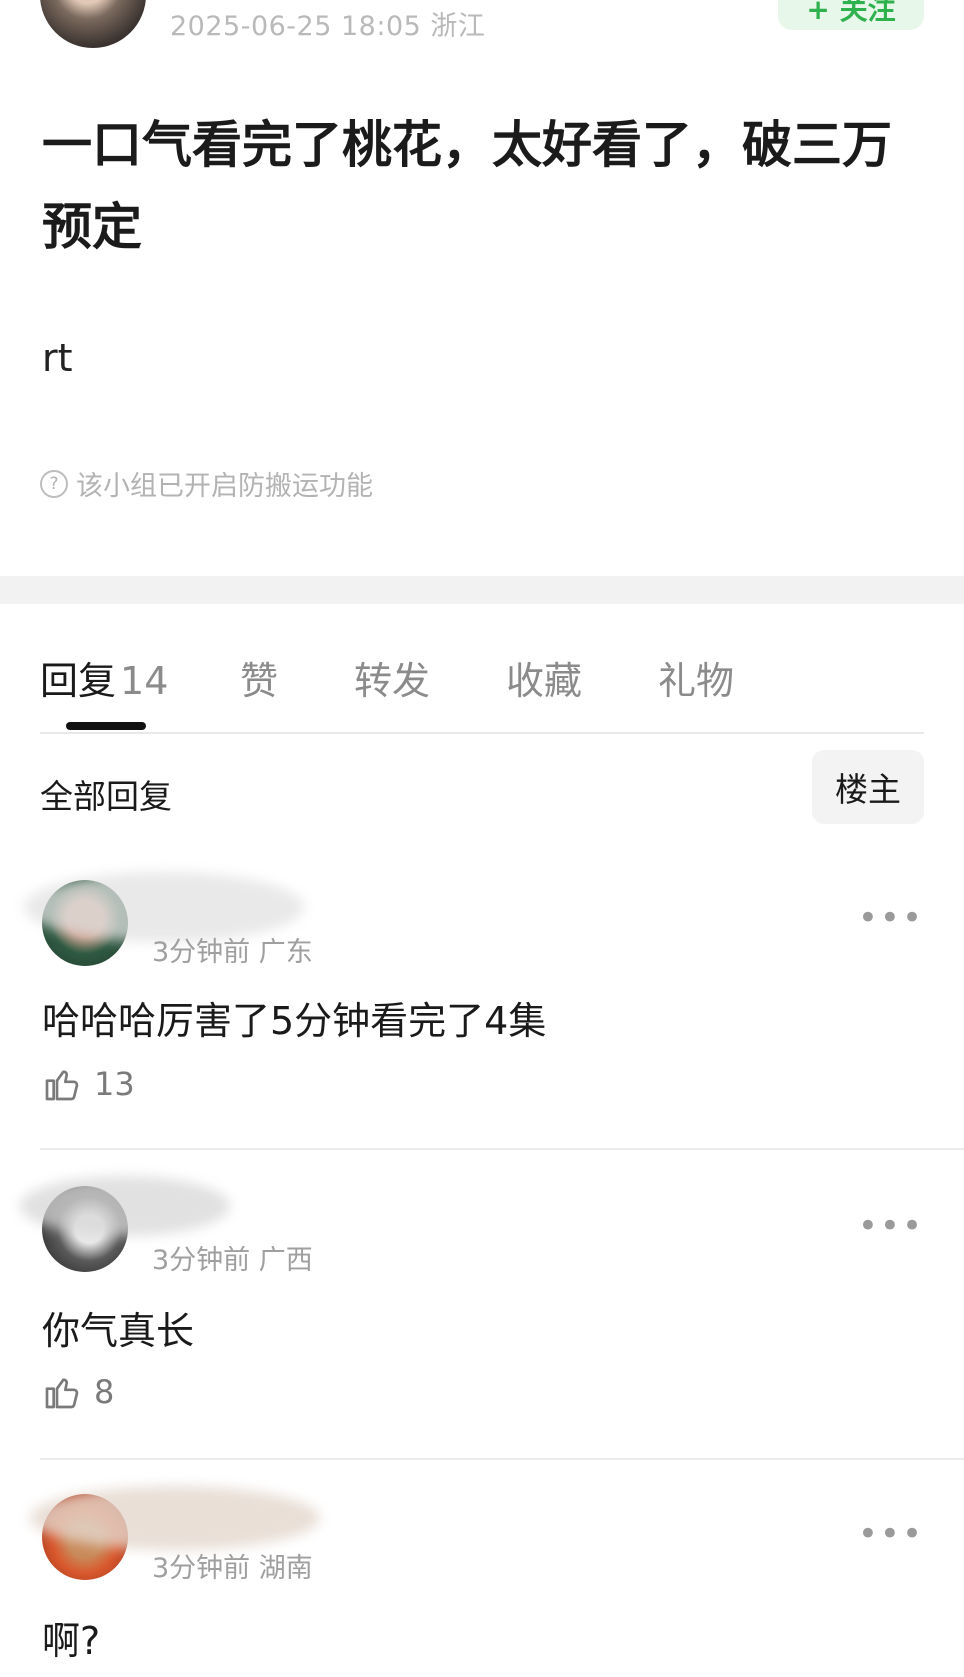  Describe the element at coordinates (104, 1392) in the screenshot. I see `comment-like-count: 8` at that location.